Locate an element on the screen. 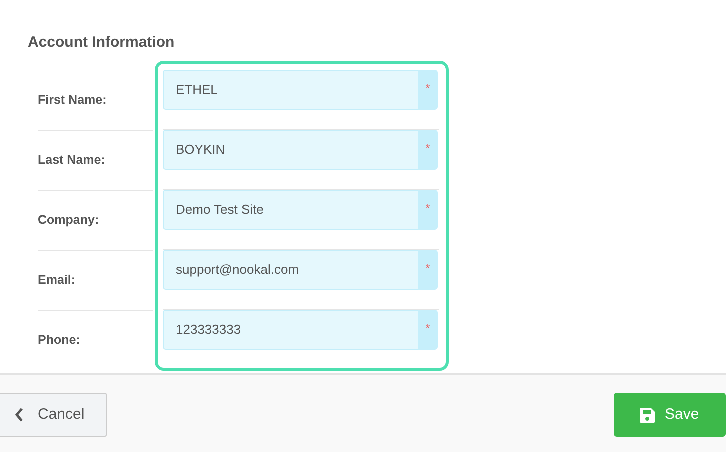 This screenshot has height=452, width=726. field-label: First Name: is located at coordinates (72, 100).